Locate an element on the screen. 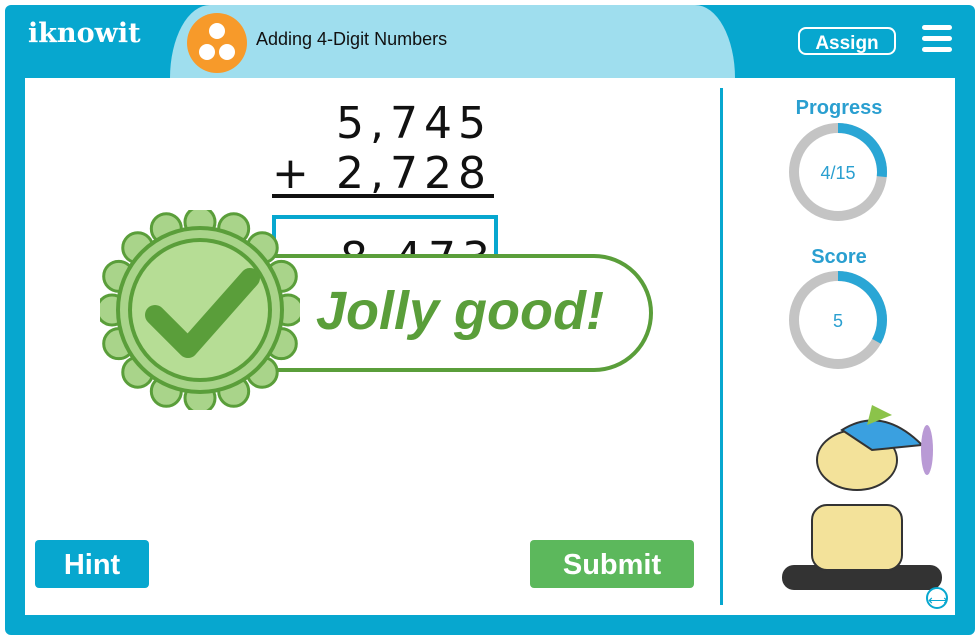 Image resolution: width=980 pixels, height=640 pixels. progress-label: Progress is located at coordinates (839, 108).